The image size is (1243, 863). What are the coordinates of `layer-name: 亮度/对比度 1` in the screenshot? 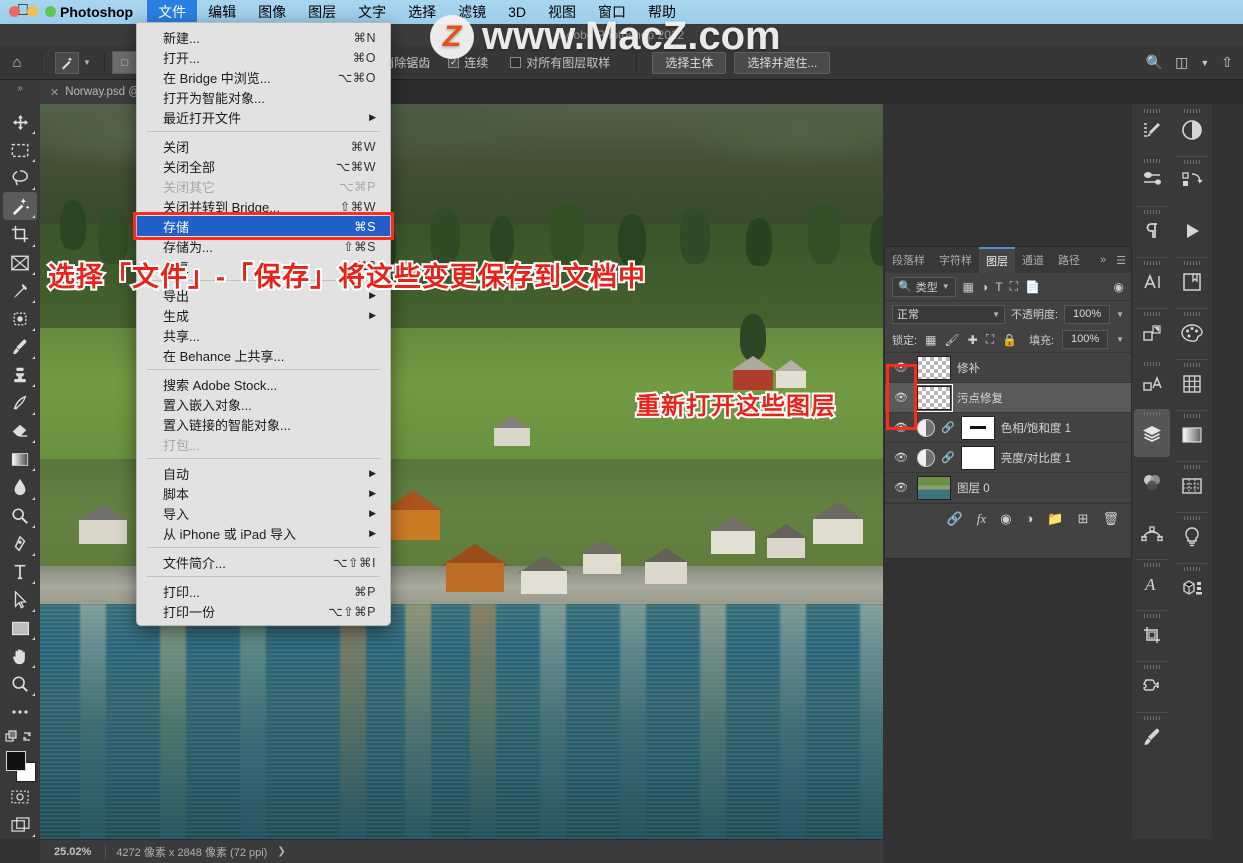 It's located at (1036, 458).